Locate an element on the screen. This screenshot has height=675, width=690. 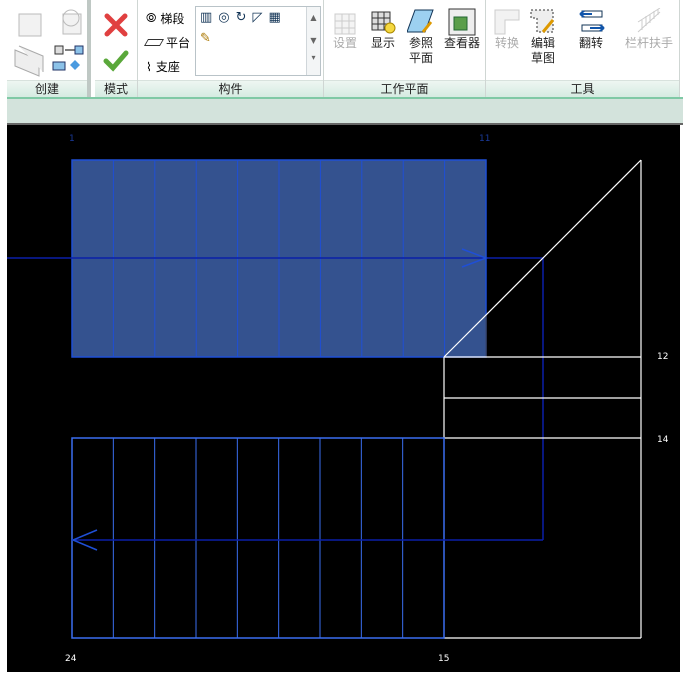
panel-components: ⦾ 梯段 平台 ⌇ 支座 ▥ ◎ ↻ ◸ ▦ ✎ ▲ ▼ ▾ 构件 is located at coordinates (231, 48).